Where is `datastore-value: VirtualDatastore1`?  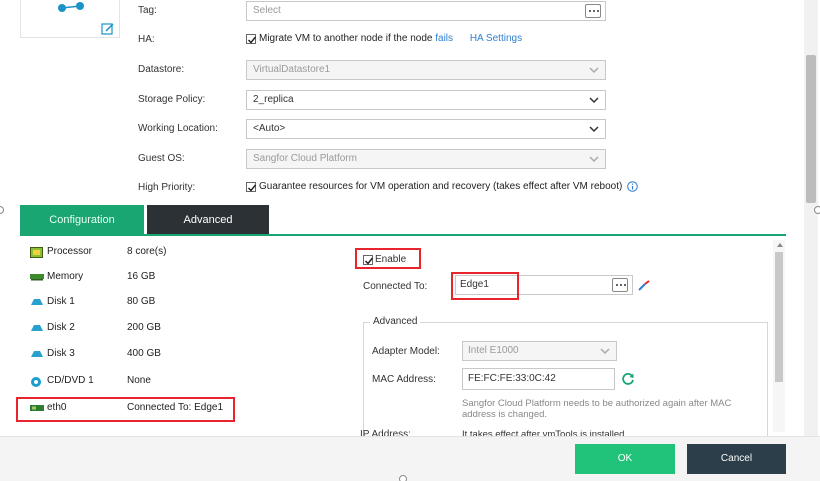
datastore-value: VirtualDatastore1 is located at coordinates (292, 69).